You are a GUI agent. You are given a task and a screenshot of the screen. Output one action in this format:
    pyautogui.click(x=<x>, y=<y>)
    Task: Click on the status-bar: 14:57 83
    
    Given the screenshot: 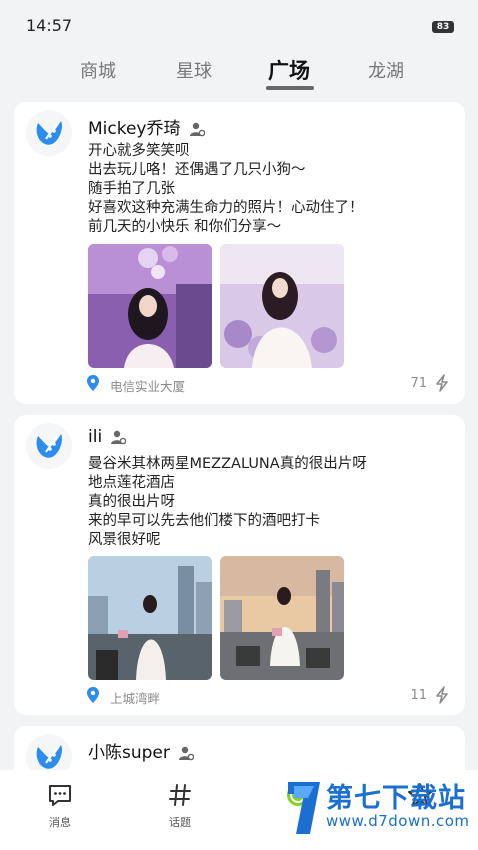 What is the action you would take?
    pyautogui.click(x=239, y=26)
    